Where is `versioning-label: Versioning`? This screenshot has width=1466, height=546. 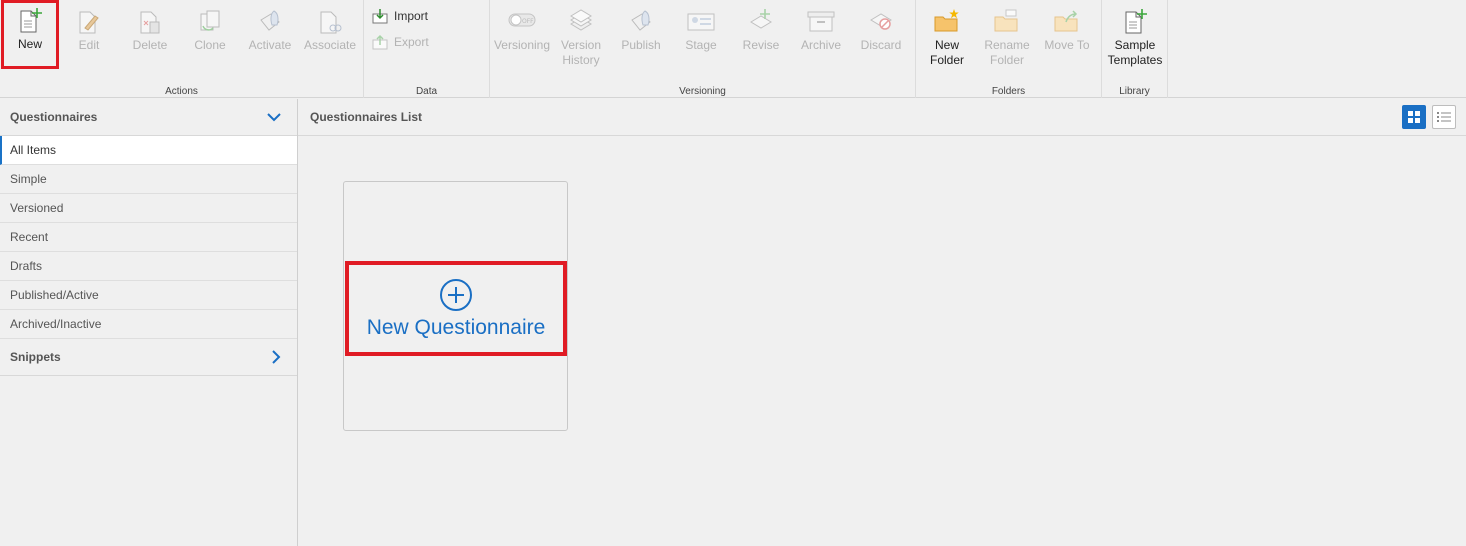 versioning-label: Versioning is located at coordinates (522, 45).